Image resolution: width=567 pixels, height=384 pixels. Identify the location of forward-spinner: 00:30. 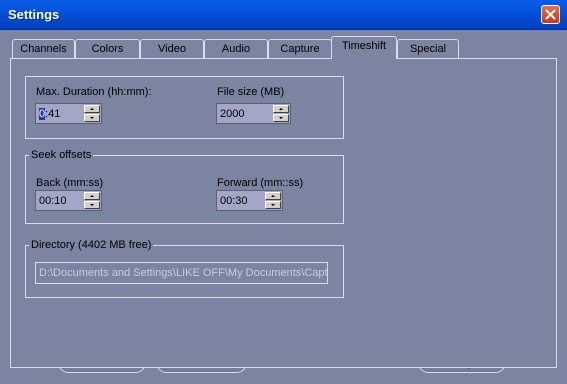
(249, 200).